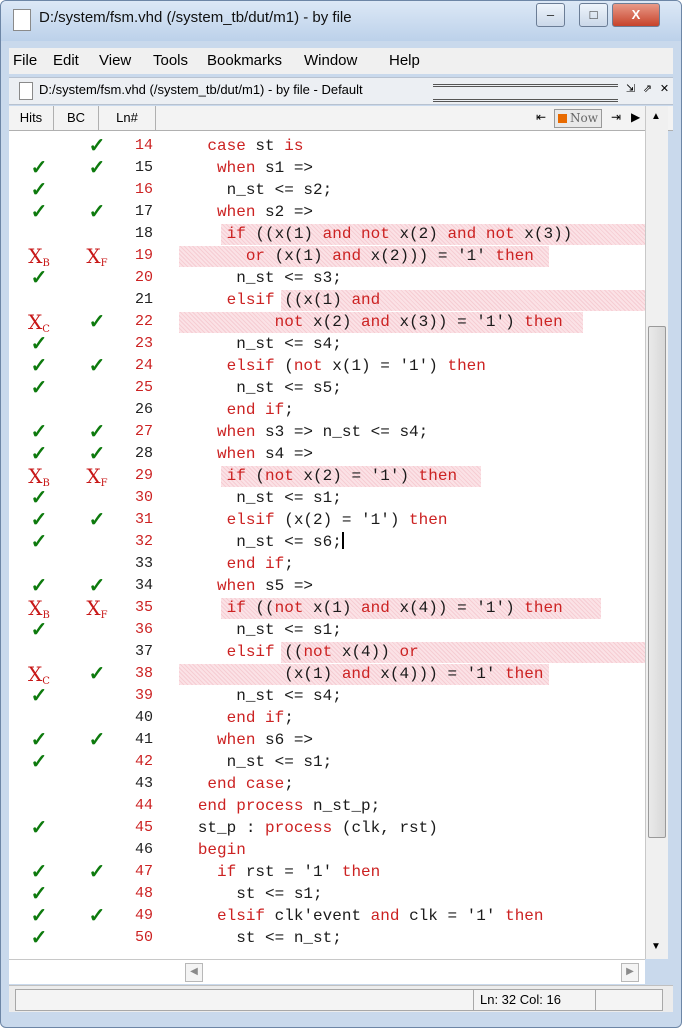 Image resolution: width=682 pixels, height=1028 pixels. What do you see at coordinates (342, 476) in the screenshot?
I see `code-text: if (not x(2) = '1') then` at bounding box center [342, 476].